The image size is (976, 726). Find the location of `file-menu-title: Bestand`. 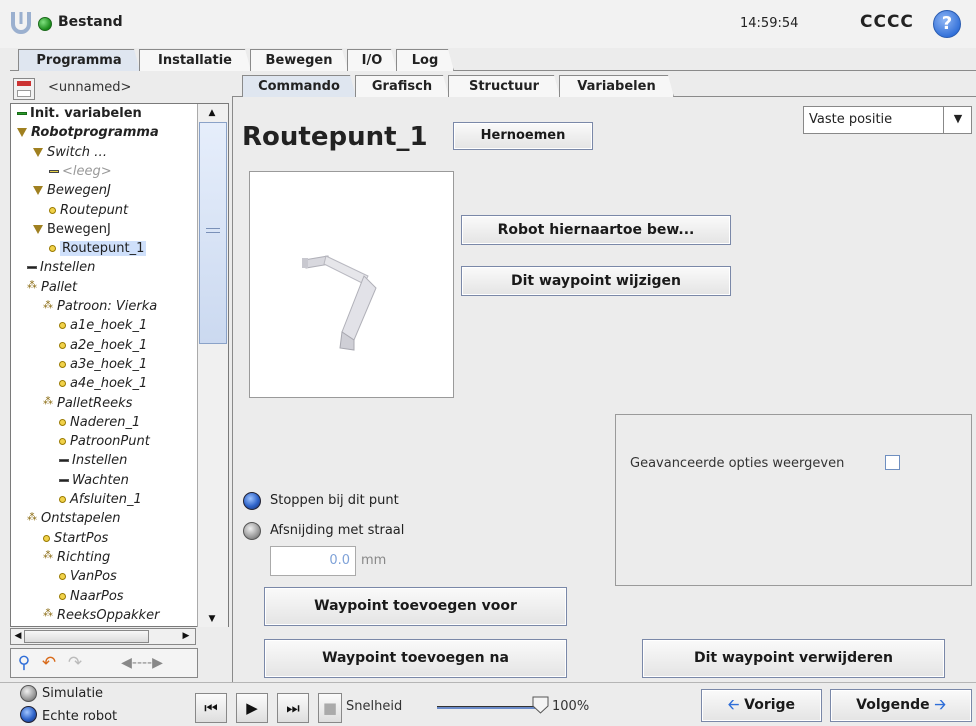

file-menu-title: Bestand is located at coordinates (90, 22).